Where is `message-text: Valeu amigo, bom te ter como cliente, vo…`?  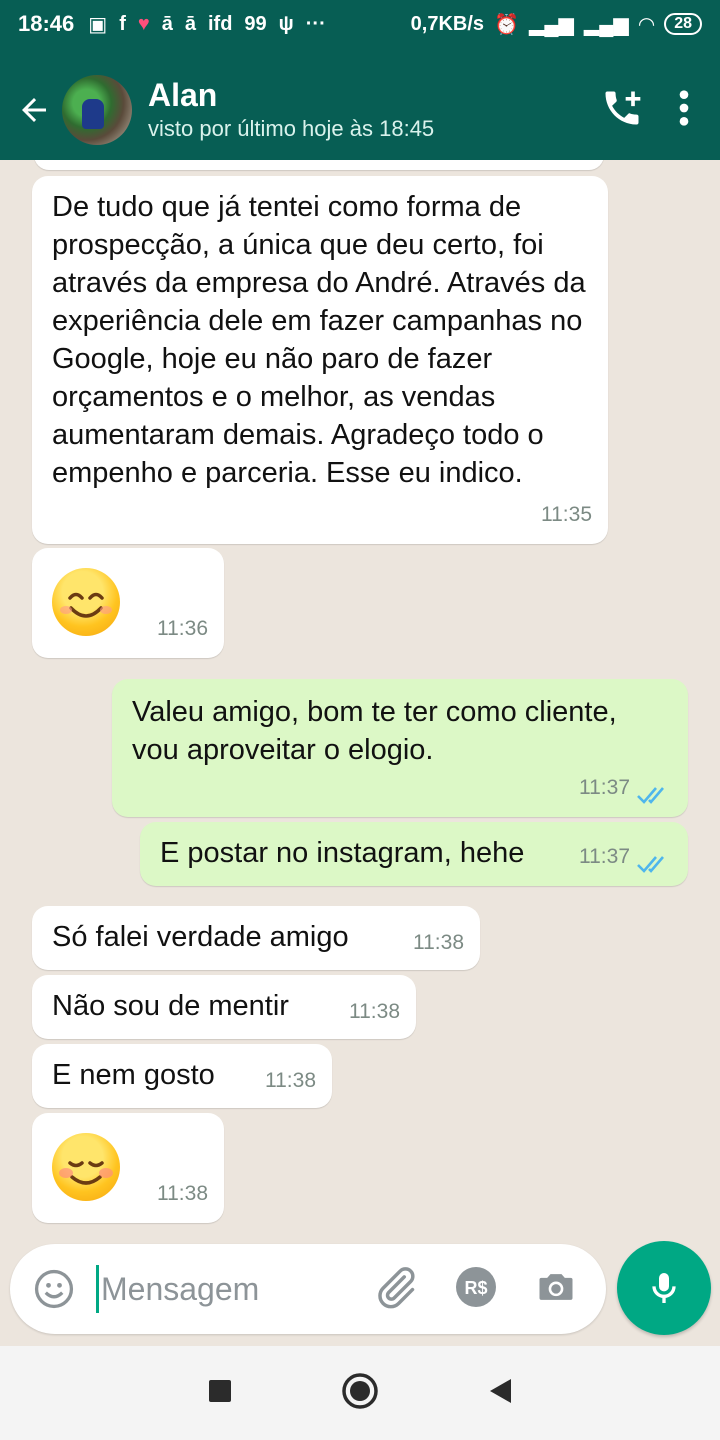 message-text: Valeu amigo, bom te ter como cliente, vo… is located at coordinates (374, 731).